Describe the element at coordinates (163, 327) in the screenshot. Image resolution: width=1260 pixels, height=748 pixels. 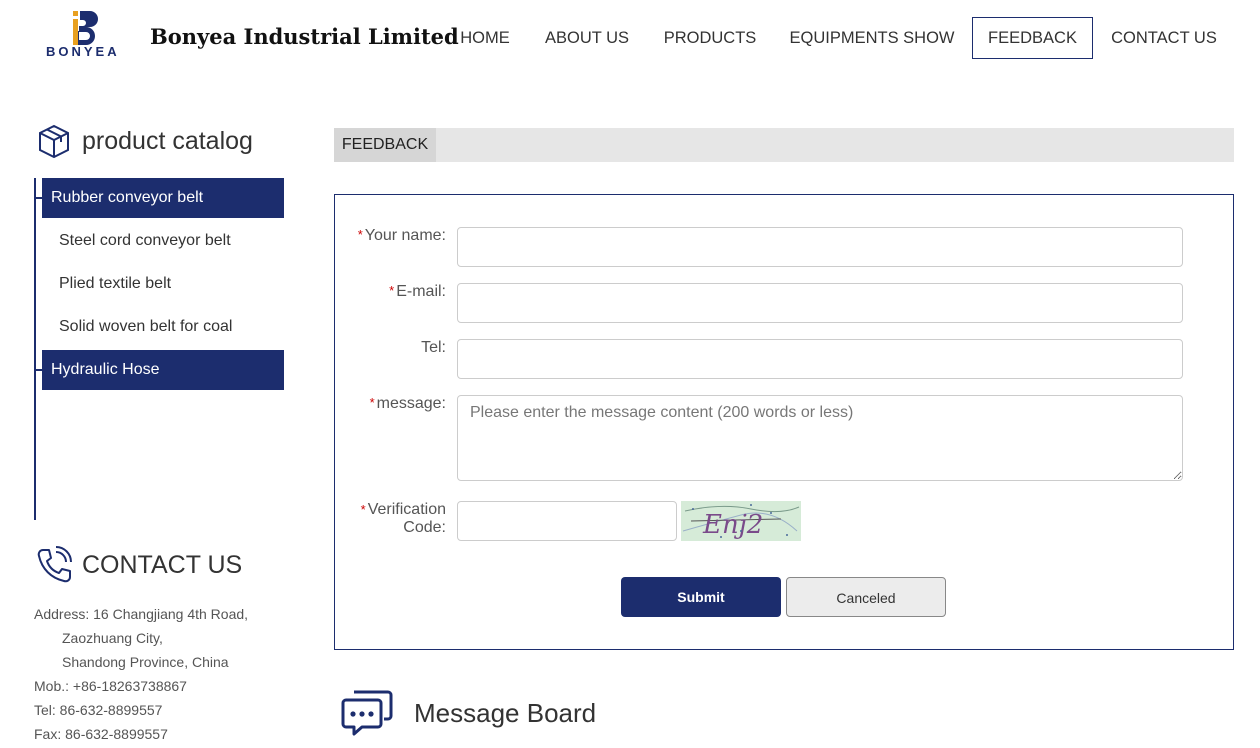
I see `catalog-item-solid-woven-belt: Solid woven belt for coal` at that location.